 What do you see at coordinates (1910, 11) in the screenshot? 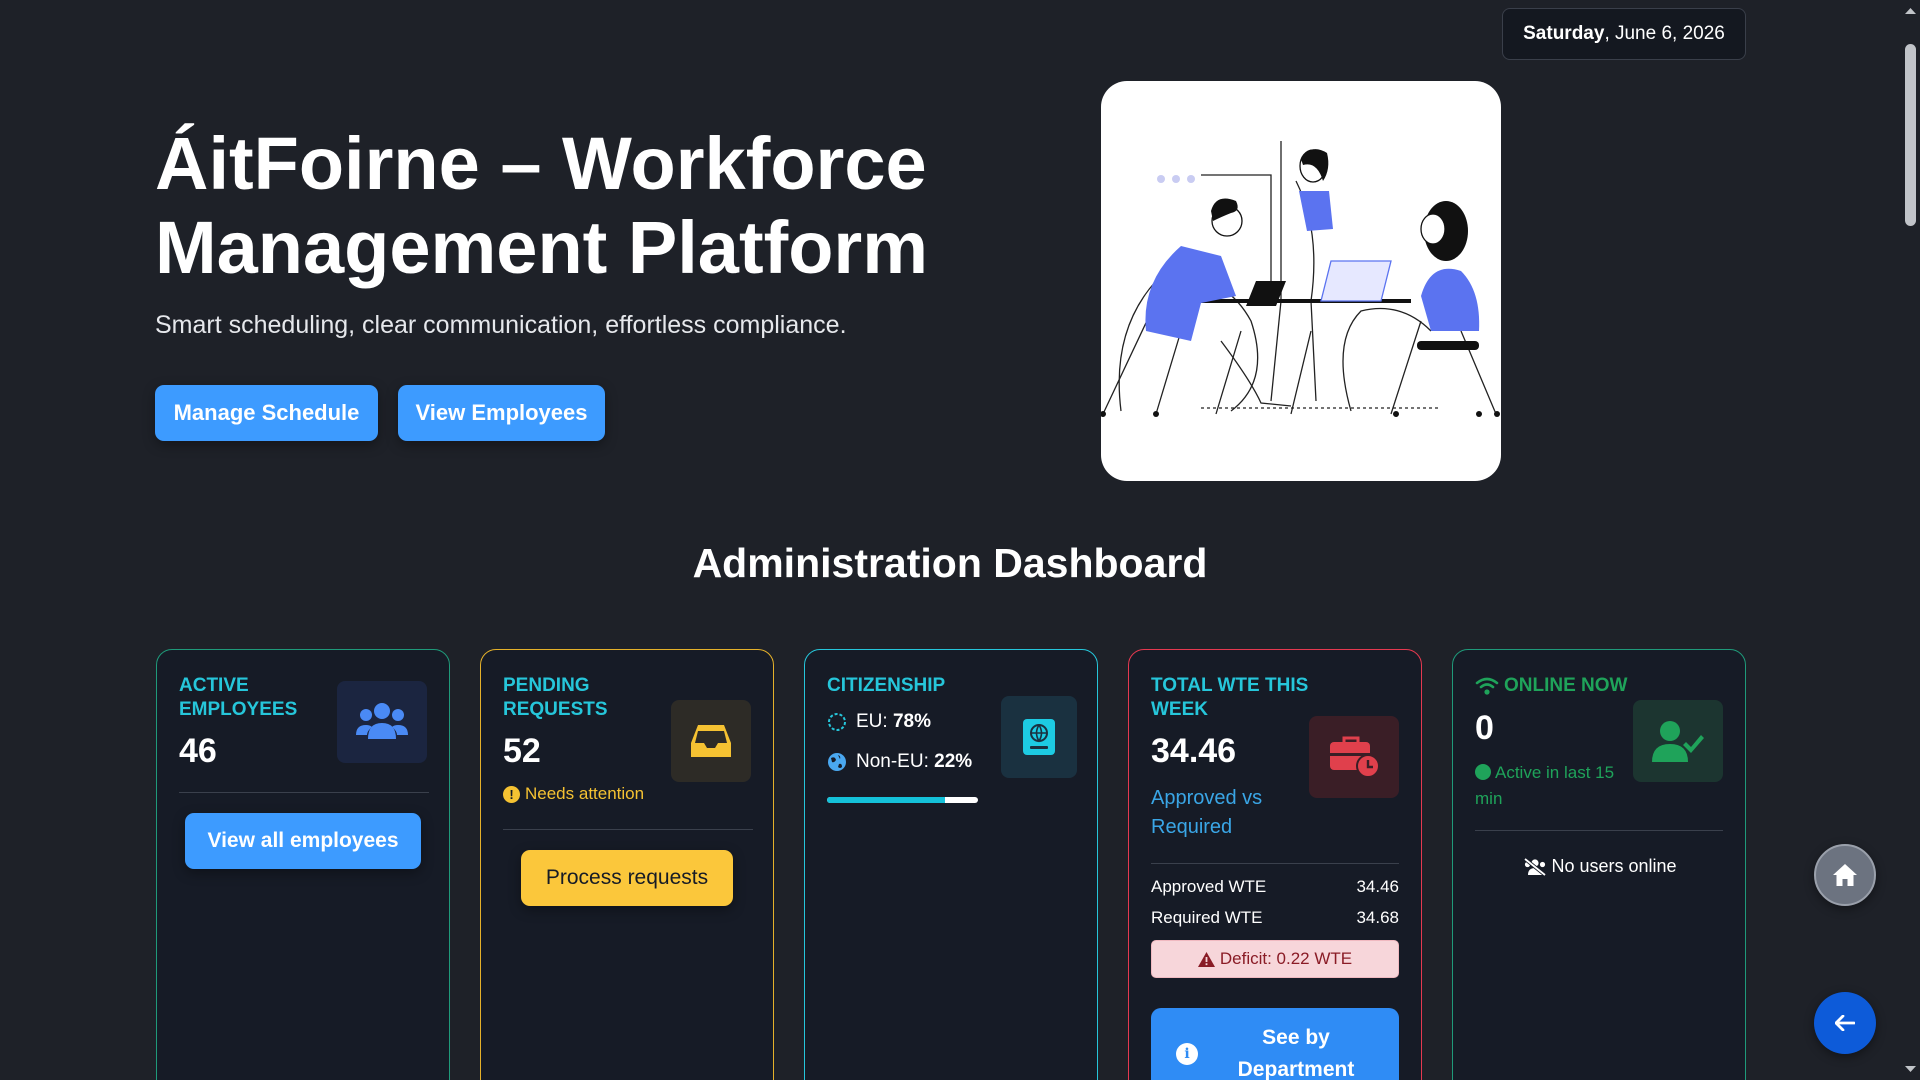
I see `scroll-up-arrow-icon` at bounding box center [1910, 11].